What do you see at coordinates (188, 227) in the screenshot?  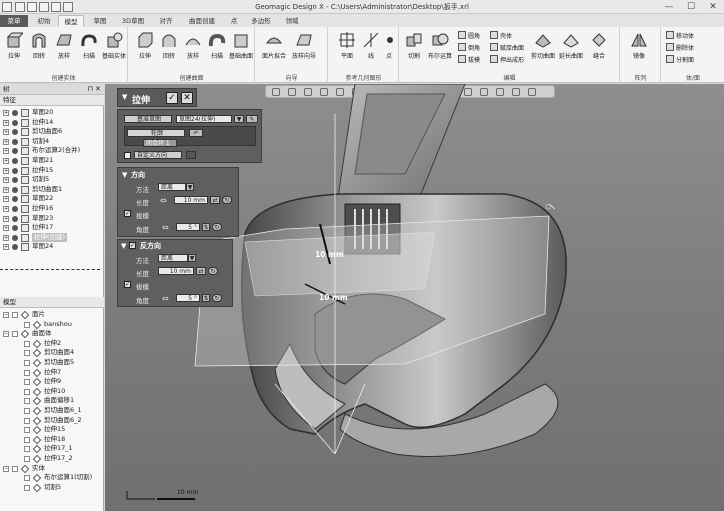 I see `angle-input: 5 °` at bounding box center [188, 227].